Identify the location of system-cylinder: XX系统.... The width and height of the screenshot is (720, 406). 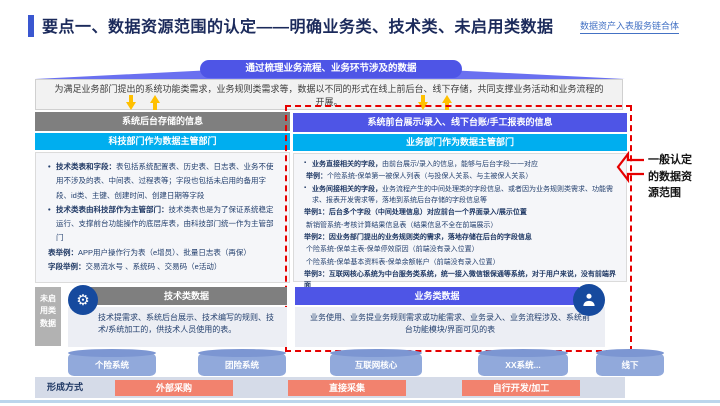
(523, 362).